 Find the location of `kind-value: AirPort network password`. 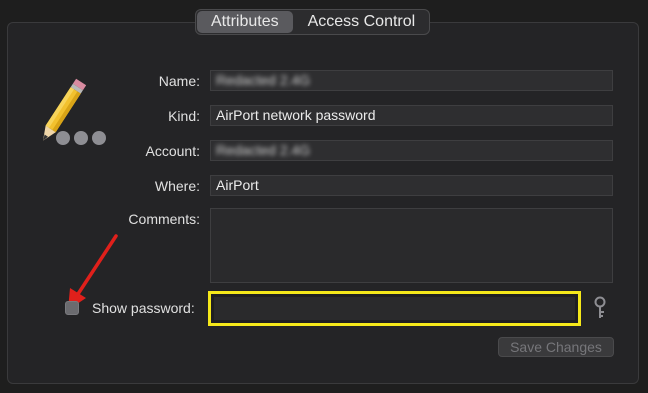

kind-value: AirPort network password is located at coordinates (296, 115).